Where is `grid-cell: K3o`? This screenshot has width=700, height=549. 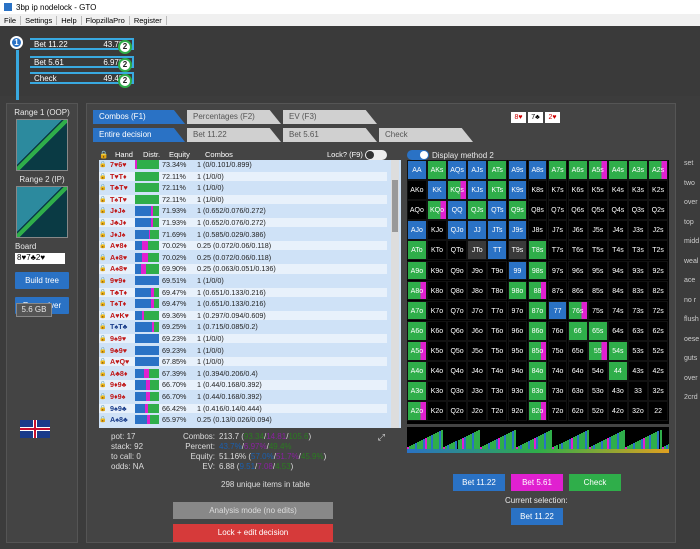 grid-cell: K3o is located at coordinates (437, 391).